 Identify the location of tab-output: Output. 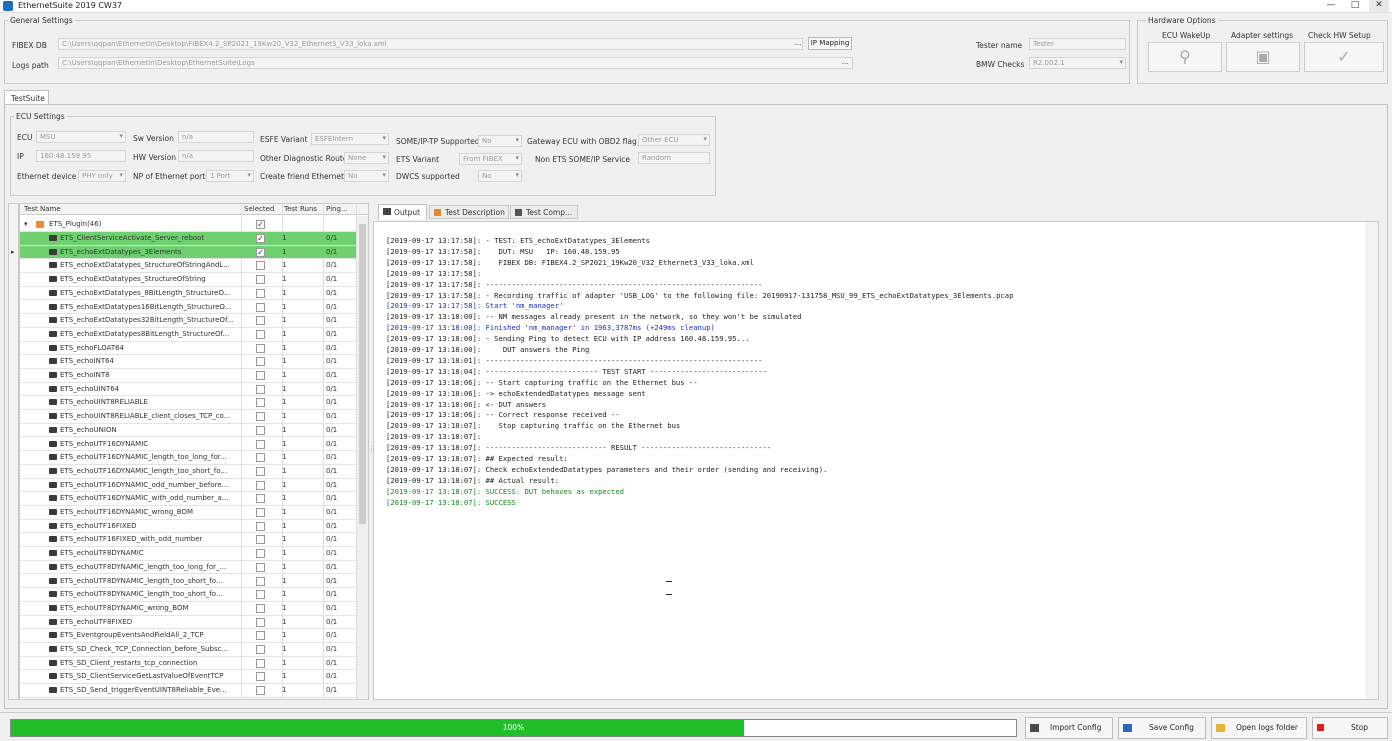
(402, 212).